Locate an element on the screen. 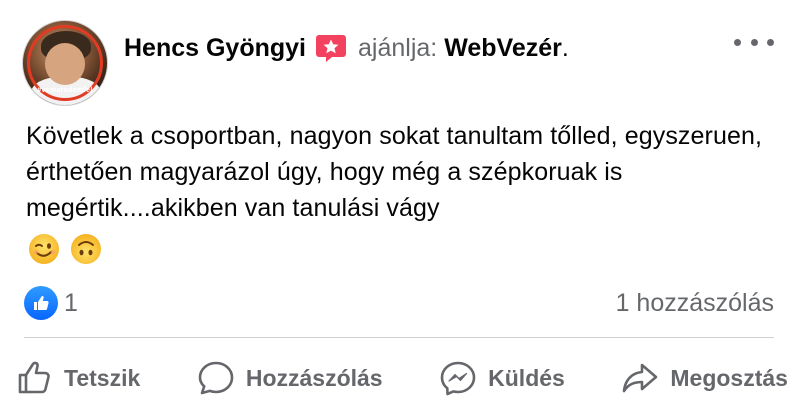 The image size is (800, 407). winking-face-icon is located at coordinates (44, 249).